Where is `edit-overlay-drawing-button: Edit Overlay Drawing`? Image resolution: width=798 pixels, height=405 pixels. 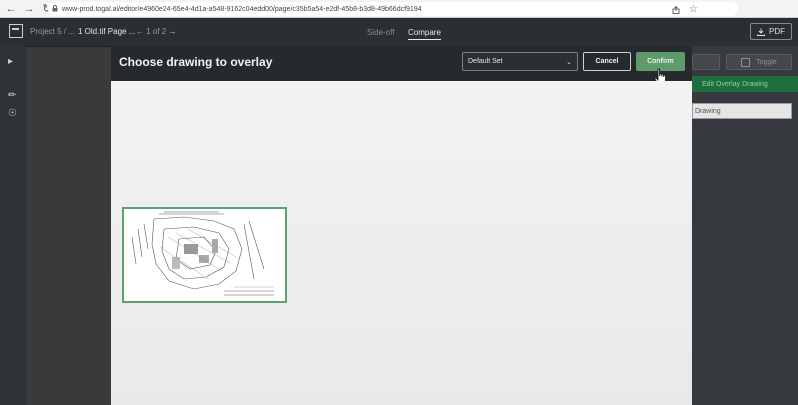 edit-overlay-drawing-button: Edit Overlay Drawing is located at coordinates (745, 84).